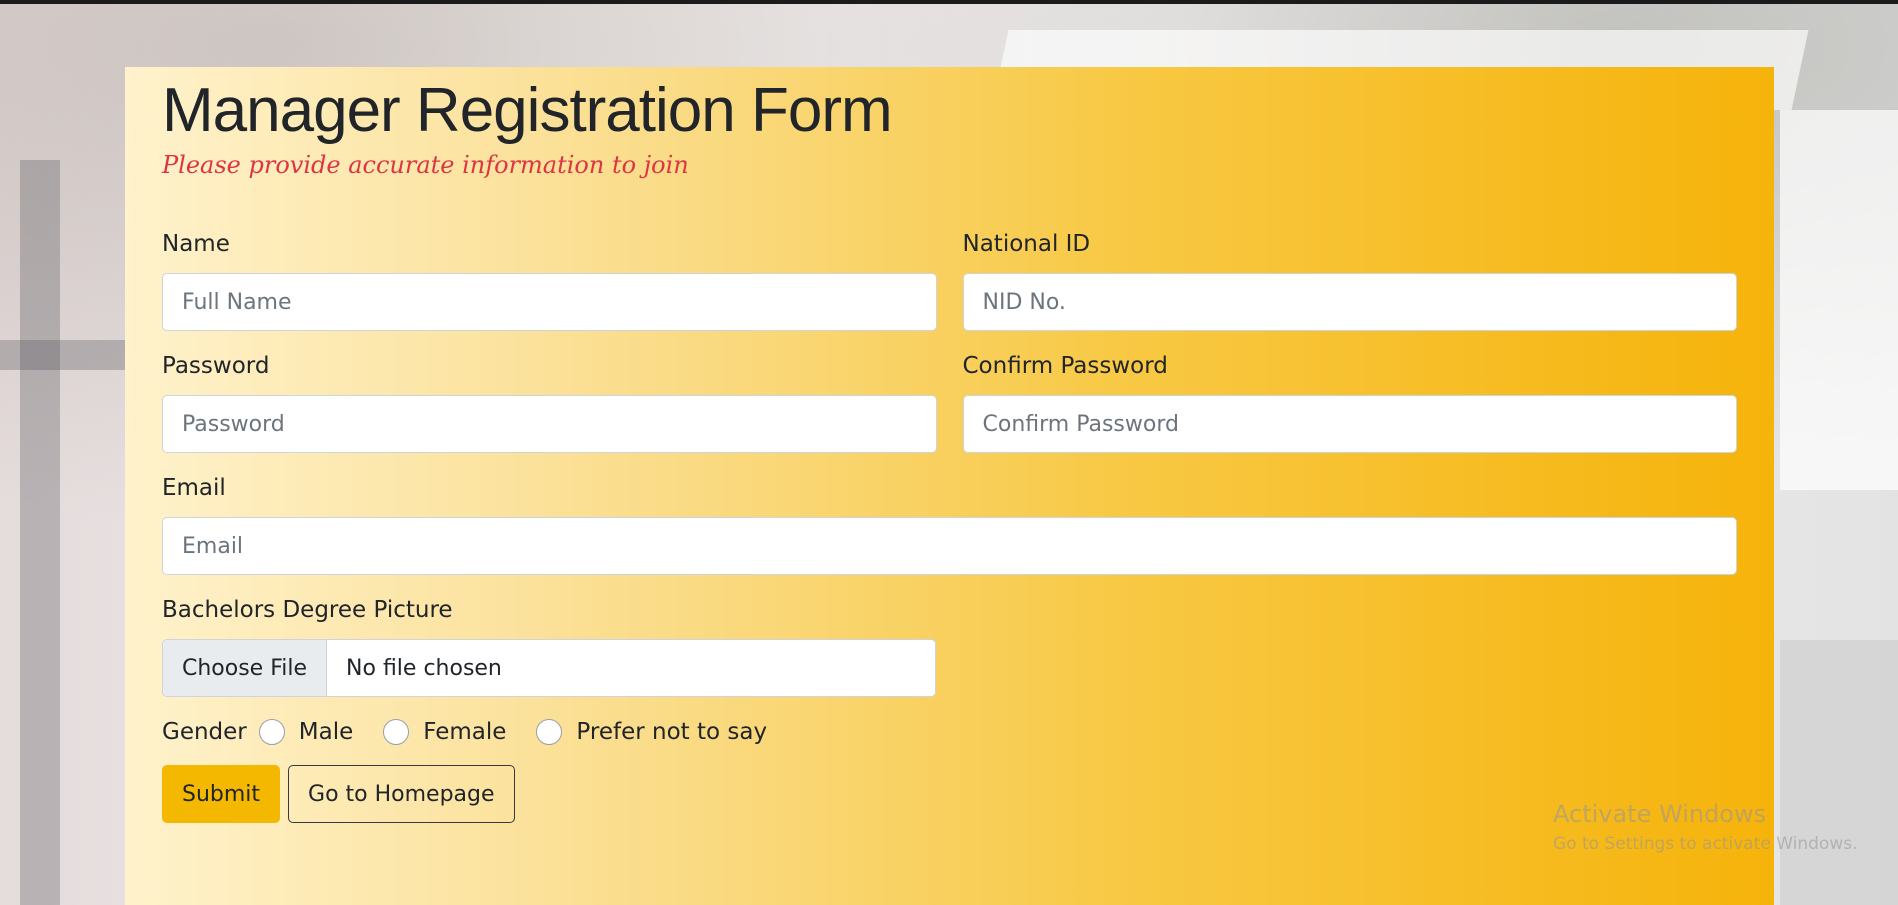 Image resolution: width=1898 pixels, height=905 pixels. What do you see at coordinates (1839, 772) in the screenshot?
I see `background-wall-lower` at bounding box center [1839, 772].